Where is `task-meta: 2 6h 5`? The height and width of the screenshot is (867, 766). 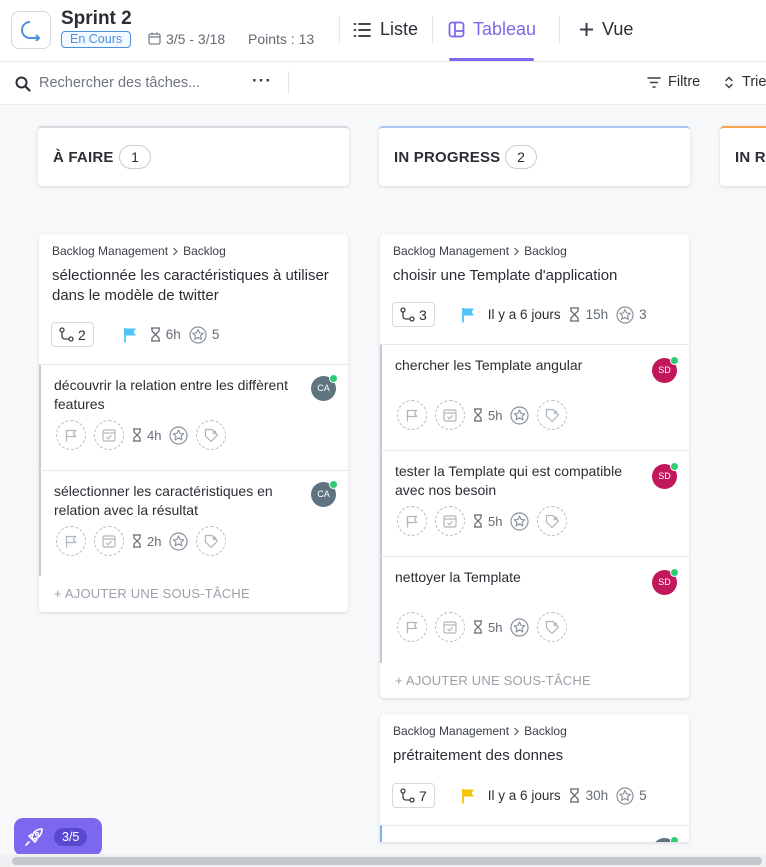 task-meta: 2 6h 5 is located at coordinates (135, 334).